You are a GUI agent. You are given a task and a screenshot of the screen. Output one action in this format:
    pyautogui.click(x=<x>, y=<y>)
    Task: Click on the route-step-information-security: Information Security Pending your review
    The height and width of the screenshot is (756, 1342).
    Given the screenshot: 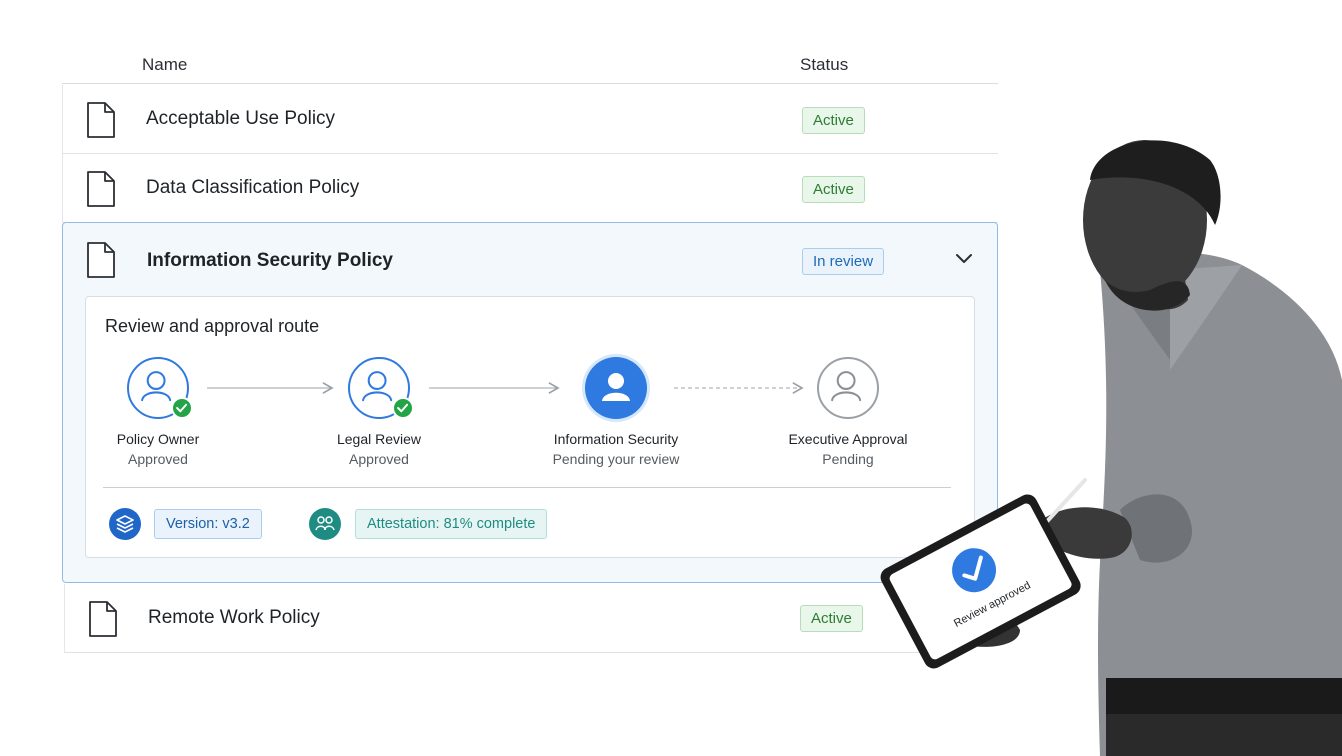 What is the action you would take?
    pyautogui.click(x=616, y=412)
    